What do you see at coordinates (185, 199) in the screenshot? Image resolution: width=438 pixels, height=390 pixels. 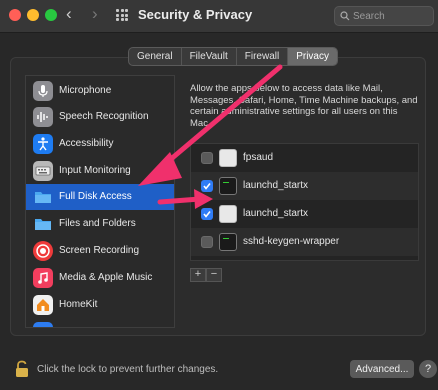 I see `annotation-arrow-to-app` at bounding box center [185, 199].